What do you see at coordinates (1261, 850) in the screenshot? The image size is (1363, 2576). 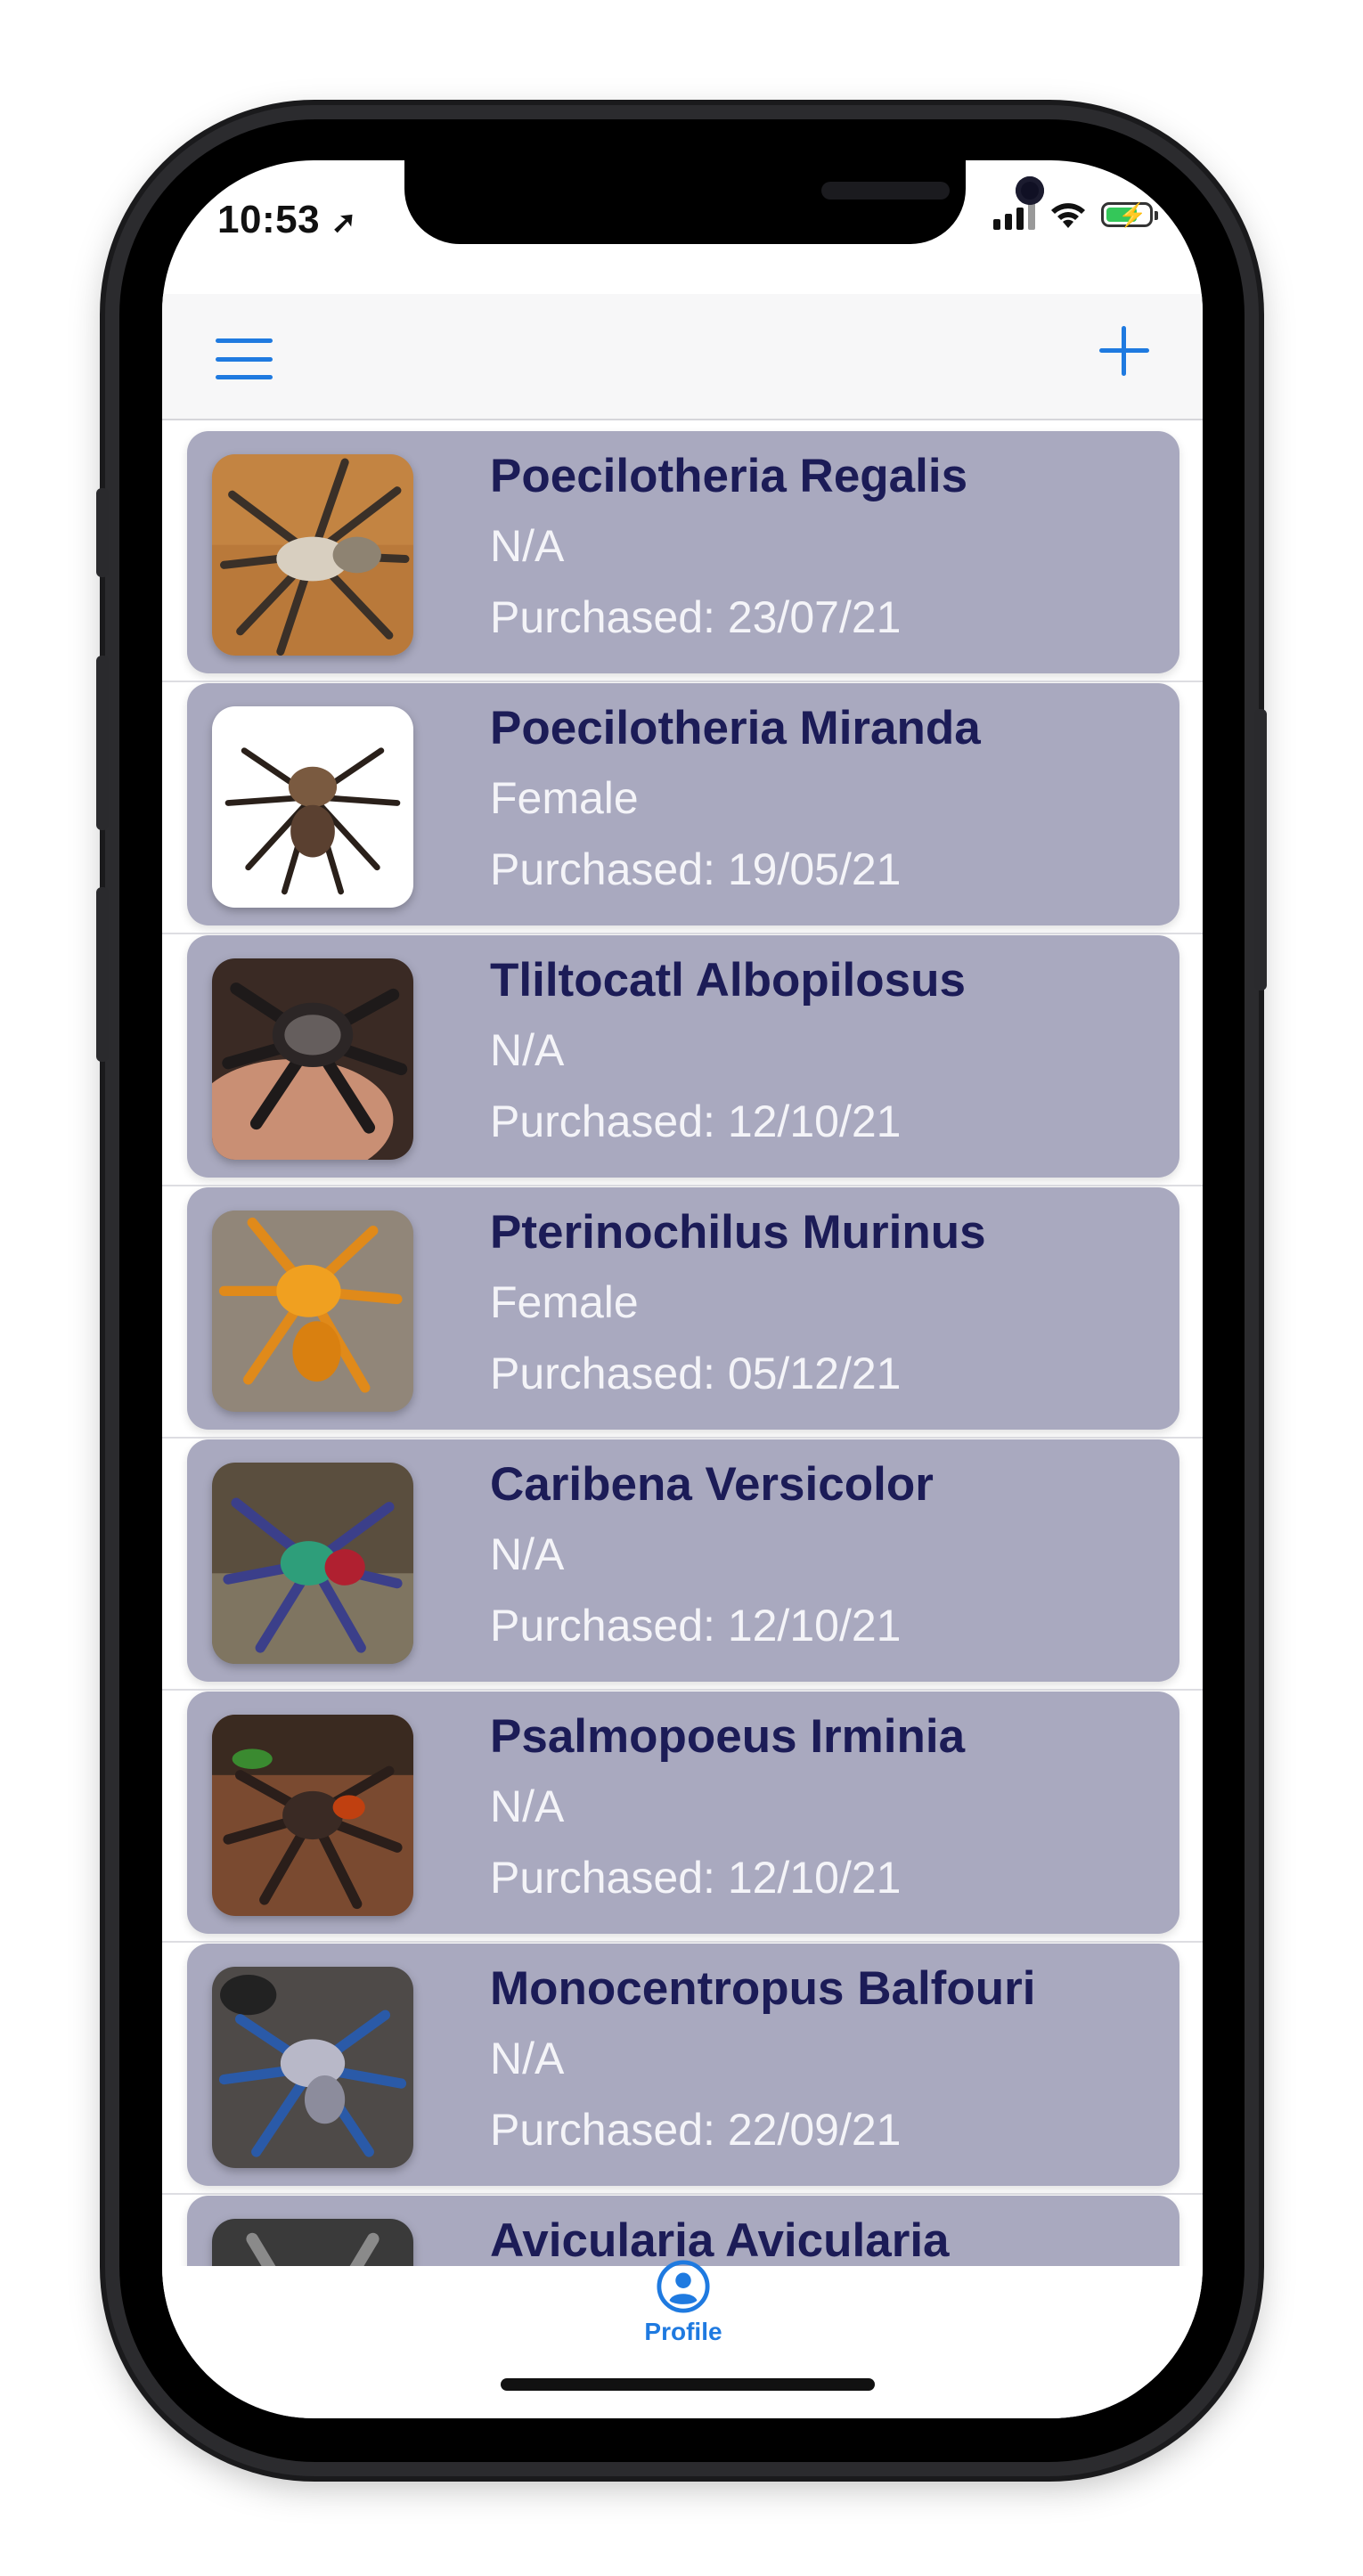 I see `power-button` at bounding box center [1261, 850].